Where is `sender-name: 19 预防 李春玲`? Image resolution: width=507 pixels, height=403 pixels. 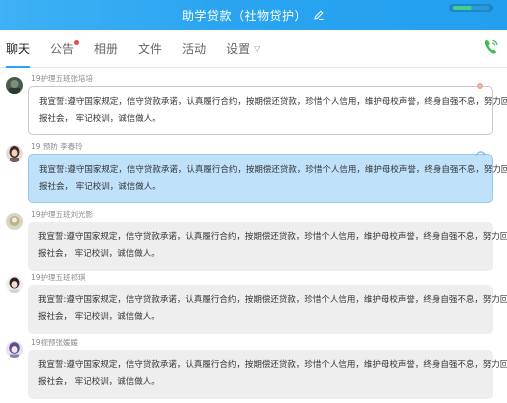
sender-name: 19 预防 李春玲 is located at coordinates (57, 146).